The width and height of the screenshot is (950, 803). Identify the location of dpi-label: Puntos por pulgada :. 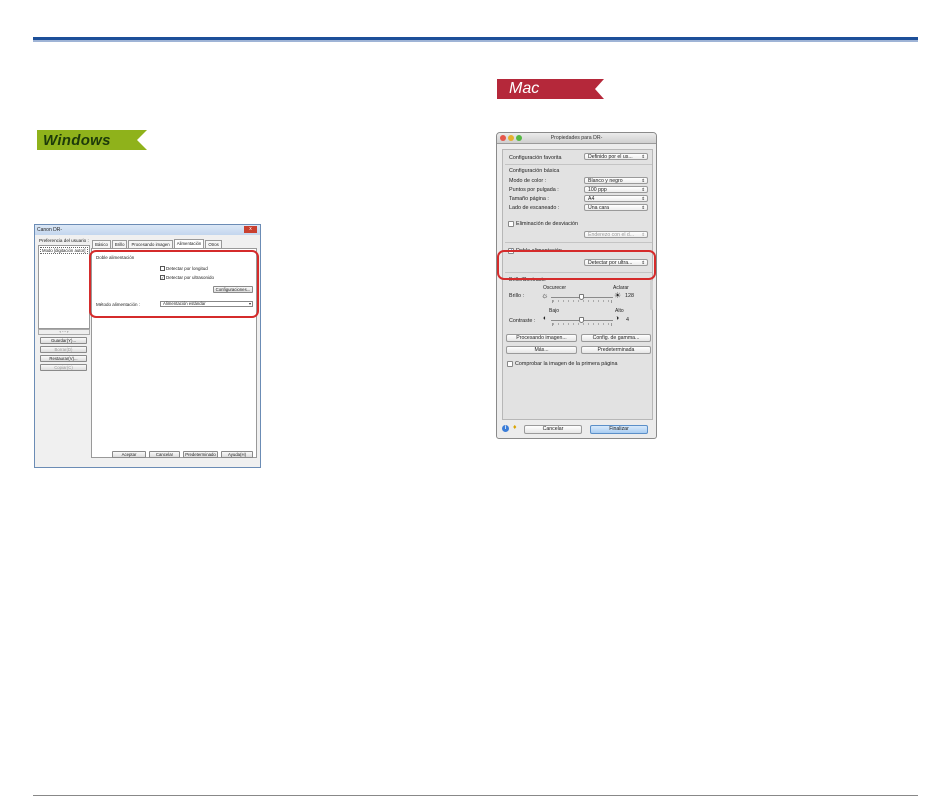
(534, 190).